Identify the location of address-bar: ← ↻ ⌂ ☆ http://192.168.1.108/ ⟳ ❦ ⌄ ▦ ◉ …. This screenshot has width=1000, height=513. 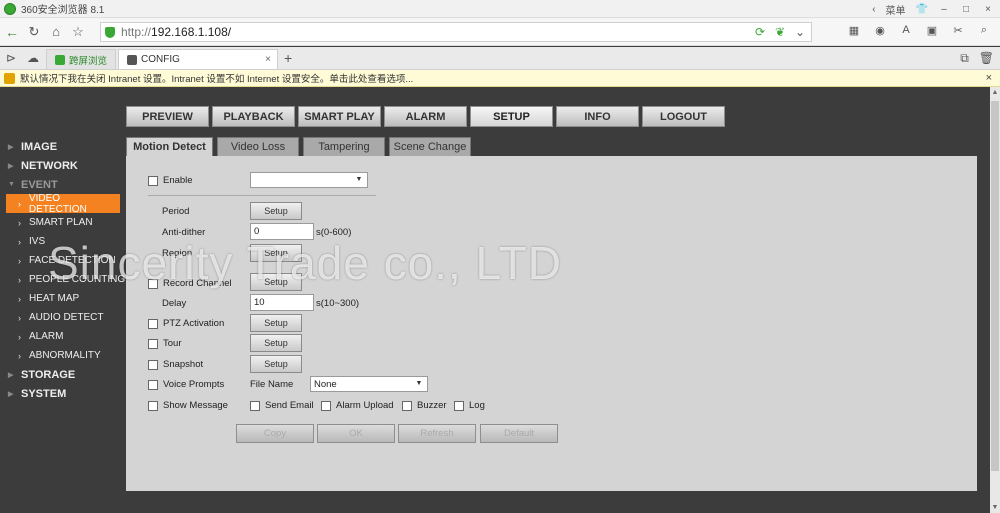
(500, 32).